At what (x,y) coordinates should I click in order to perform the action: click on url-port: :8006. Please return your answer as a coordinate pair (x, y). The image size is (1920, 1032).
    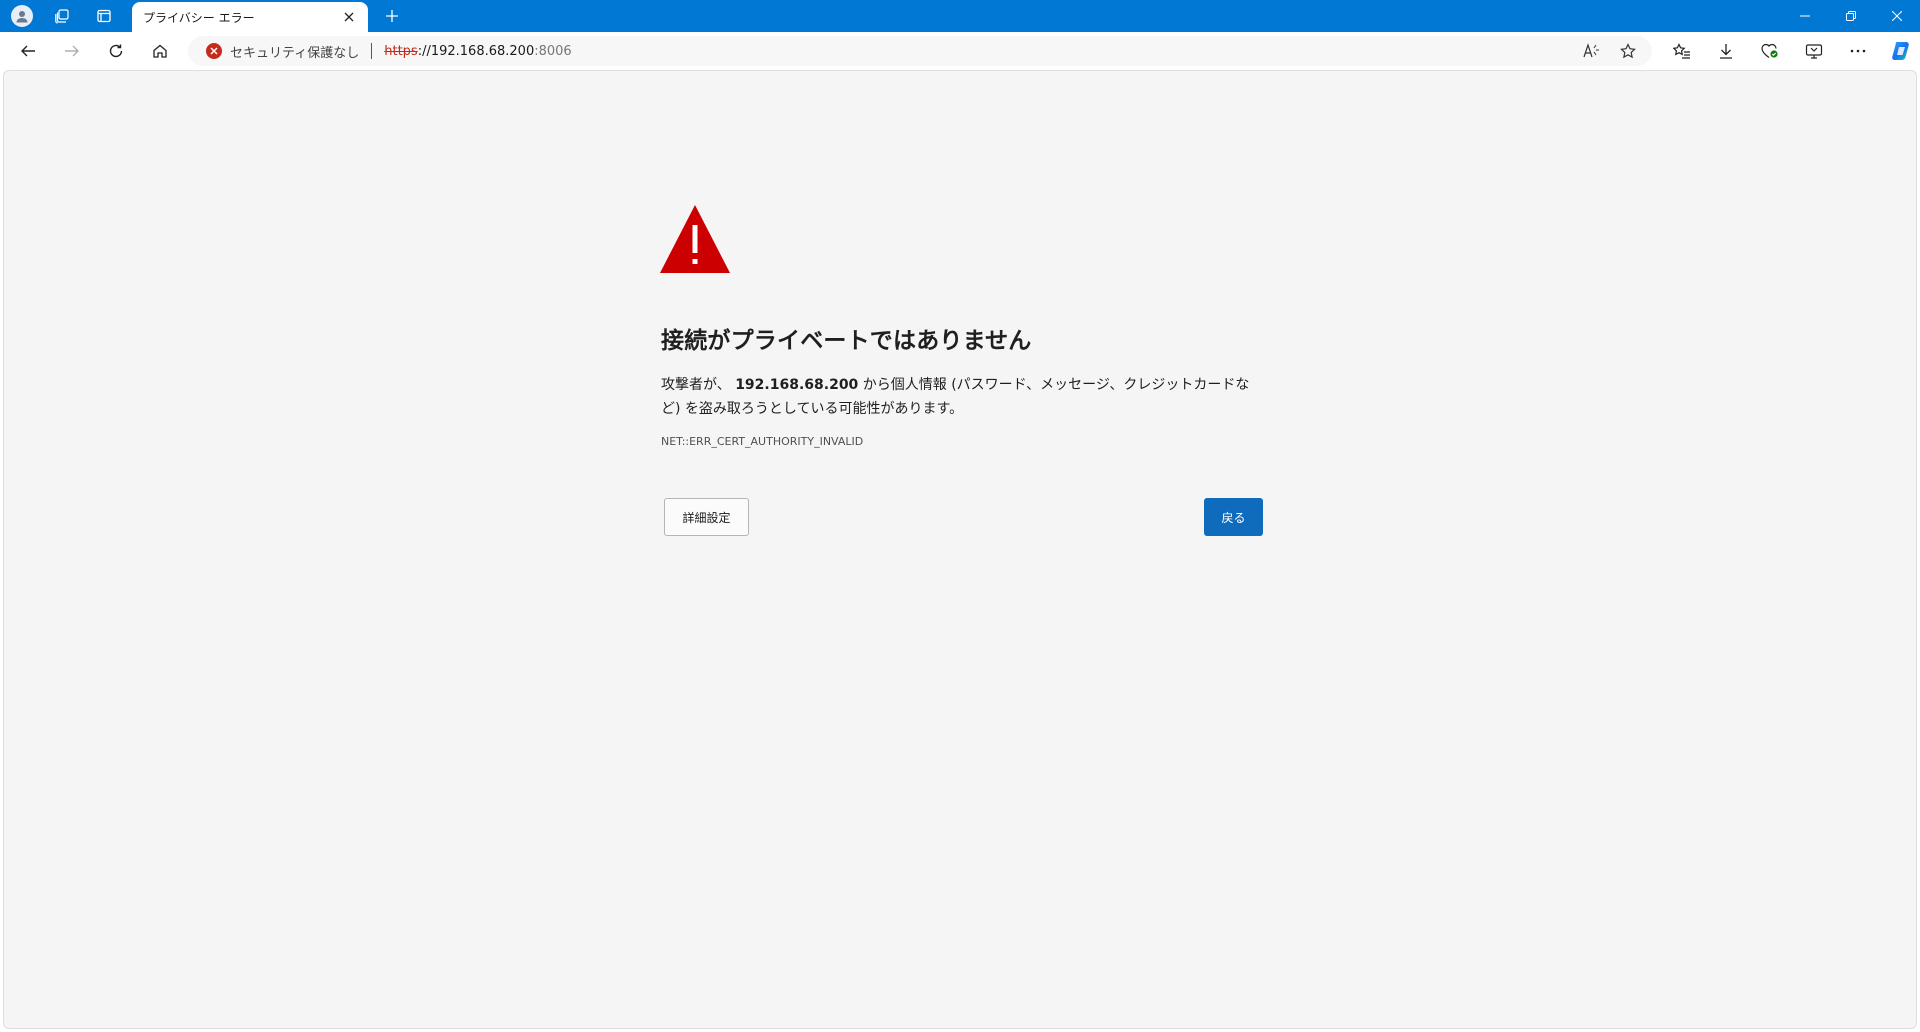
    Looking at the image, I should click on (553, 51).